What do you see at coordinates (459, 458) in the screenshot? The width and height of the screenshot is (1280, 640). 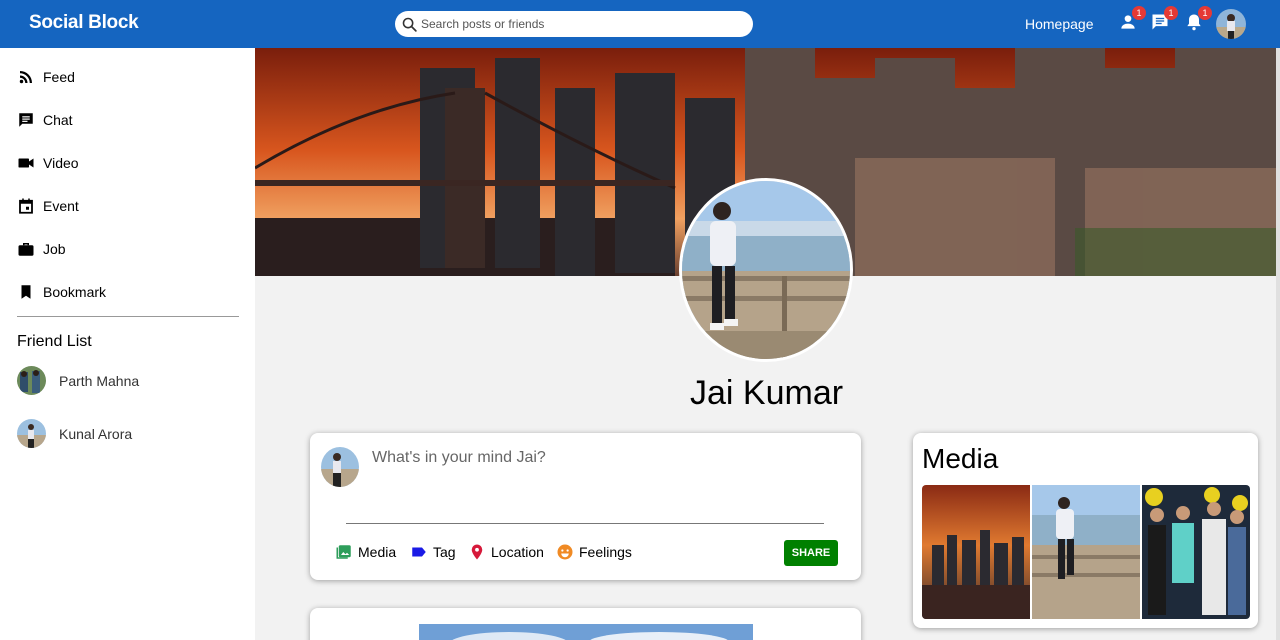 I see `composer-input: What's in your mind Jai?` at bounding box center [459, 458].